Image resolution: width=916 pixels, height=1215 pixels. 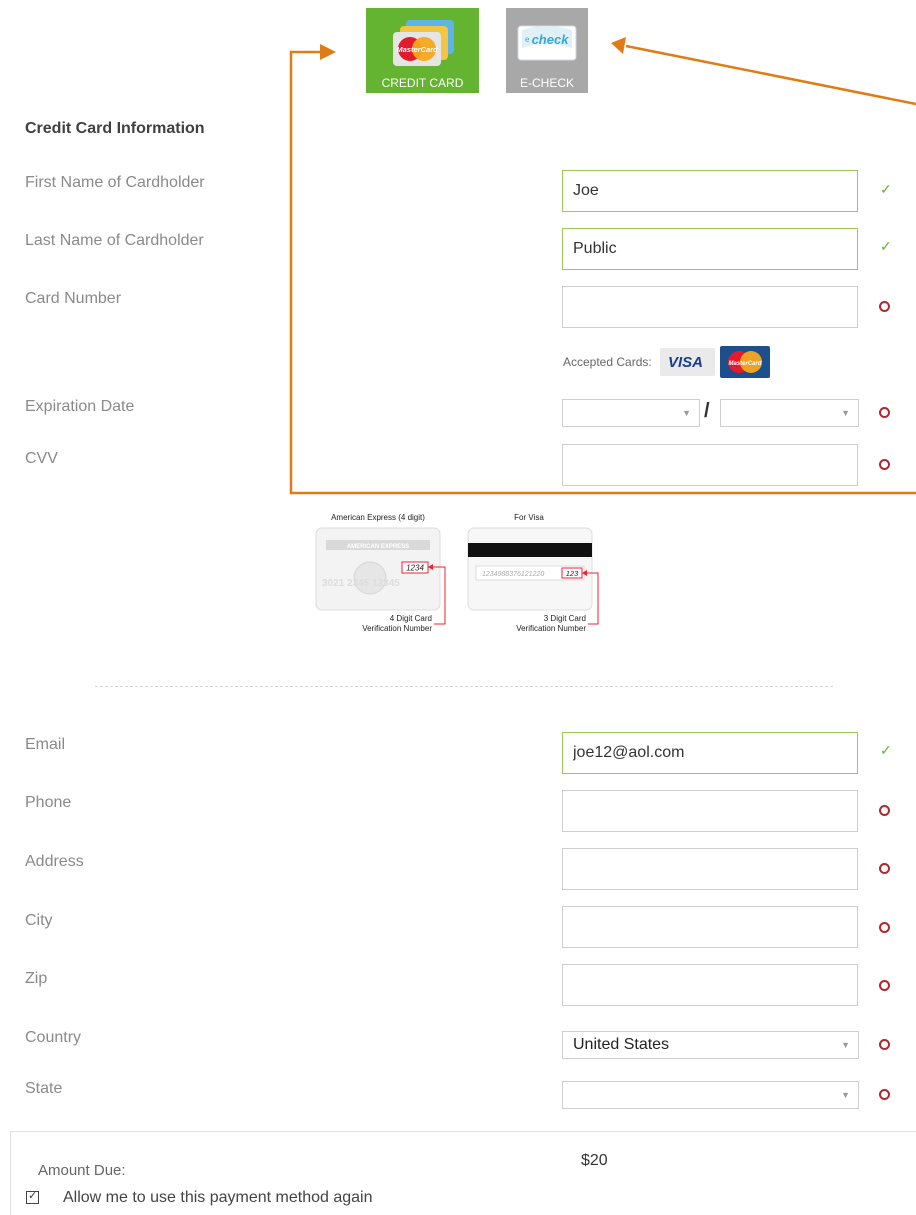 What do you see at coordinates (464, 686) in the screenshot?
I see `section-divider` at bounding box center [464, 686].